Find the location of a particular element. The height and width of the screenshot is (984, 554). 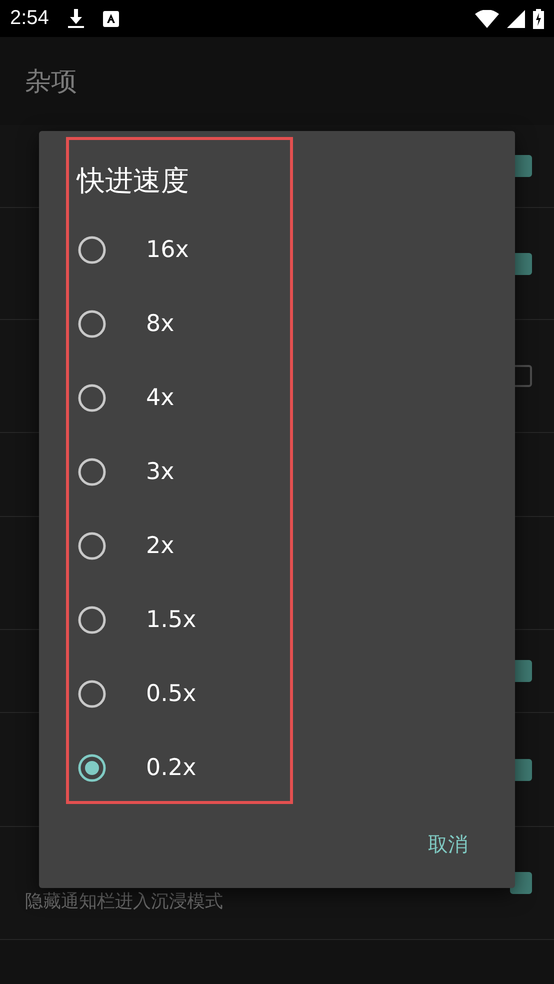

option-label: 16x is located at coordinates (167, 250).